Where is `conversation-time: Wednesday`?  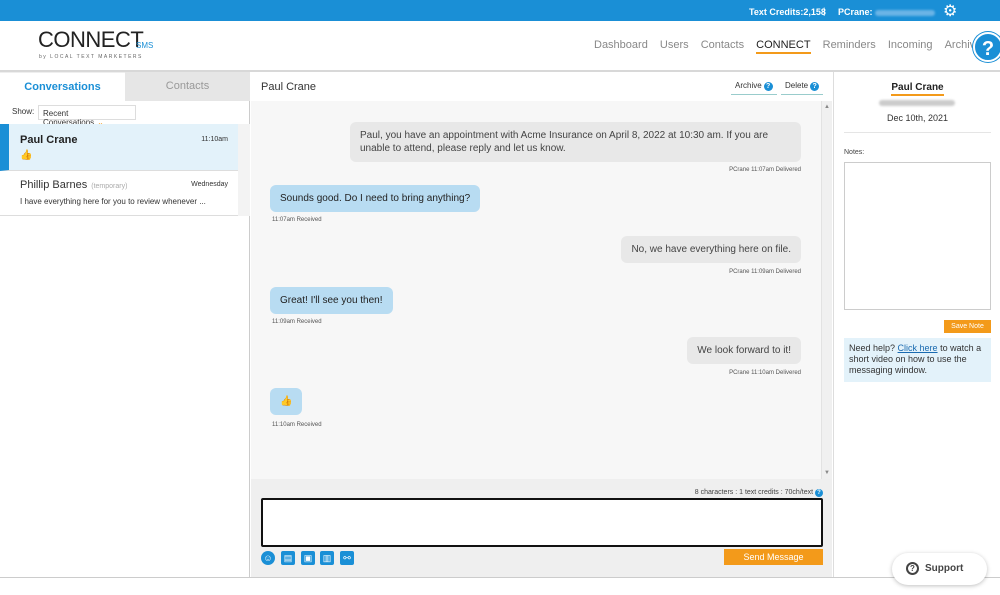 conversation-time: Wednesday is located at coordinates (209, 184).